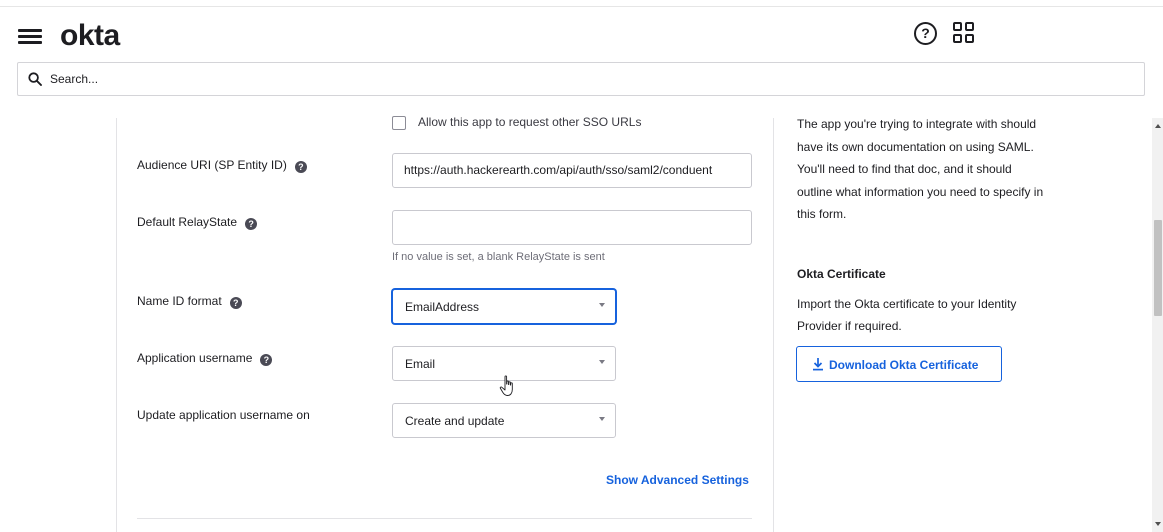 This screenshot has width=1163, height=532. Describe the element at coordinates (677, 480) in the screenshot. I see `show-advanced-settings-link: Show Advanced Settings` at that location.